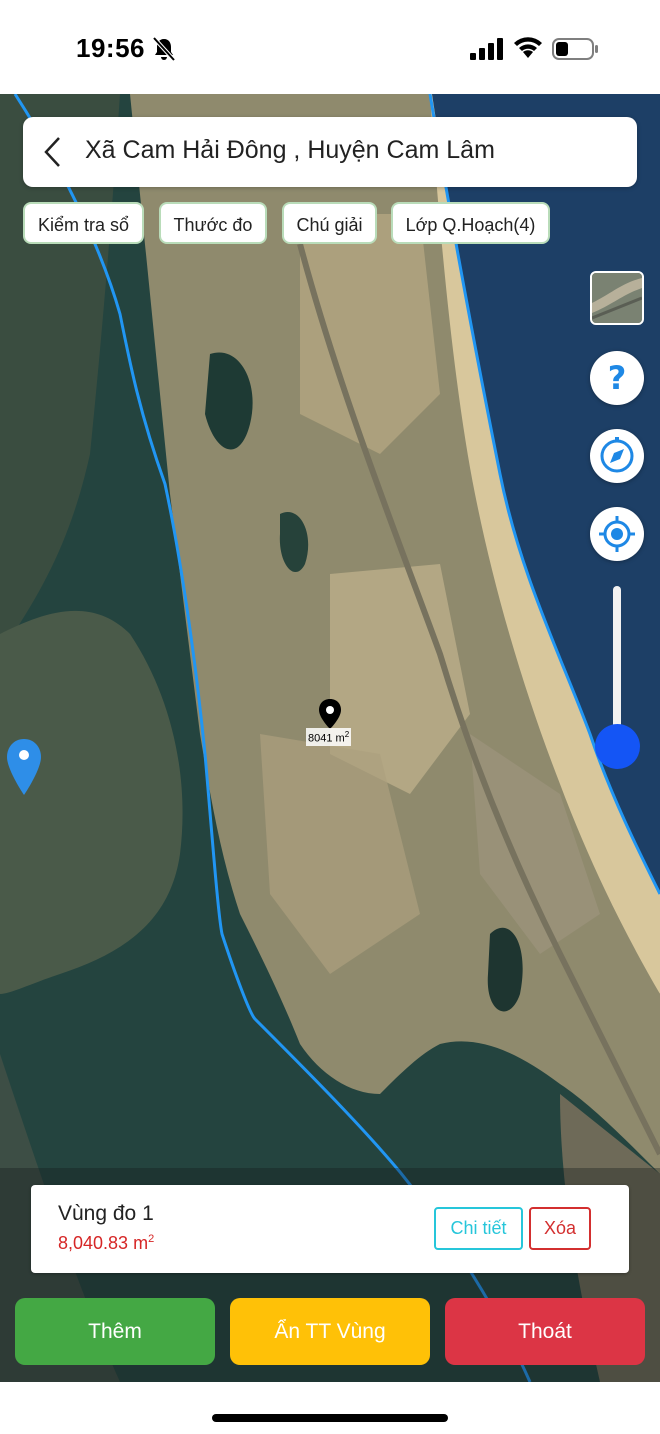 The image size is (660, 1434). Describe the element at coordinates (83, 223) in the screenshot. I see `chip-check-book: Kiểm tra sổ` at that location.